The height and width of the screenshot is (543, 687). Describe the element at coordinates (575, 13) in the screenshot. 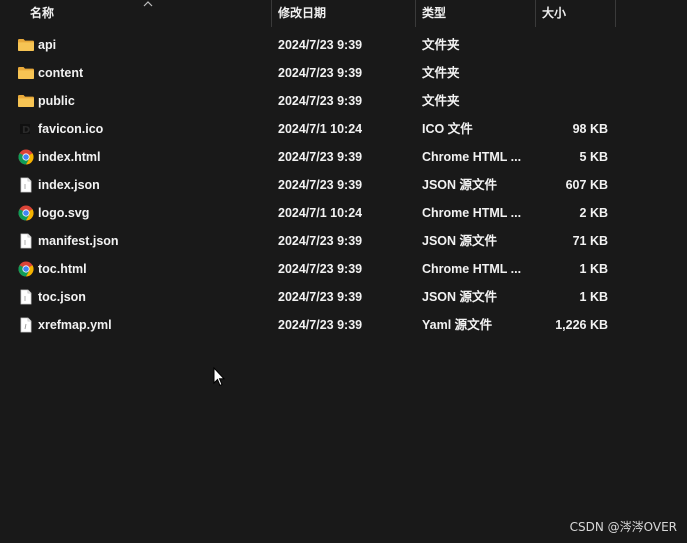

I see `column-header-size: 大小` at that location.